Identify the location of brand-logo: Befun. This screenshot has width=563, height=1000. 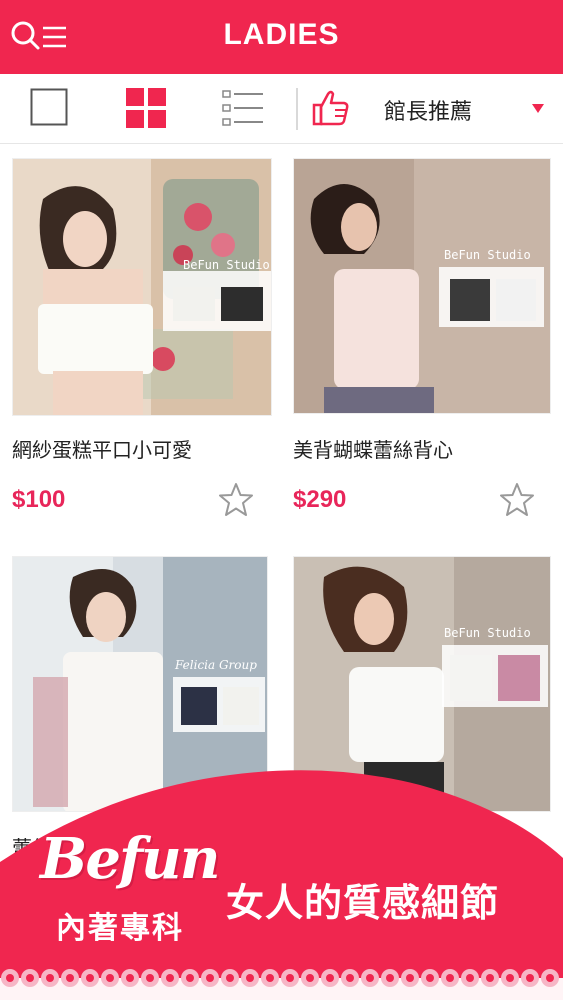
(130, 859).